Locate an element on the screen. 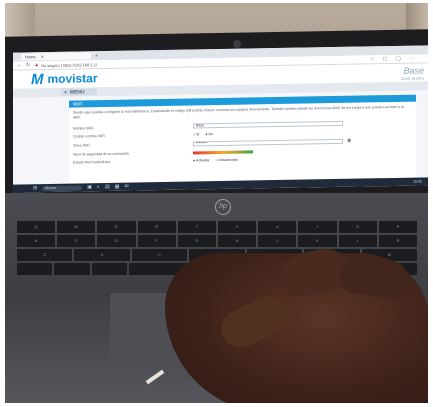 The width and height of the screenshot is (433, 407). more-icon: ⋯ is located at coordinates (411, 59).